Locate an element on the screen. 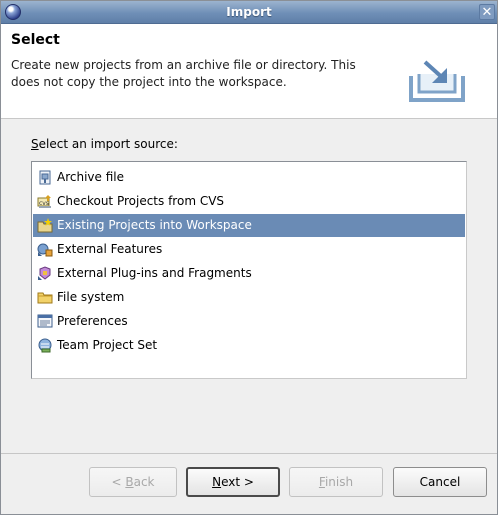  cvs-icon: cvs is located at coordinates (44, 201).